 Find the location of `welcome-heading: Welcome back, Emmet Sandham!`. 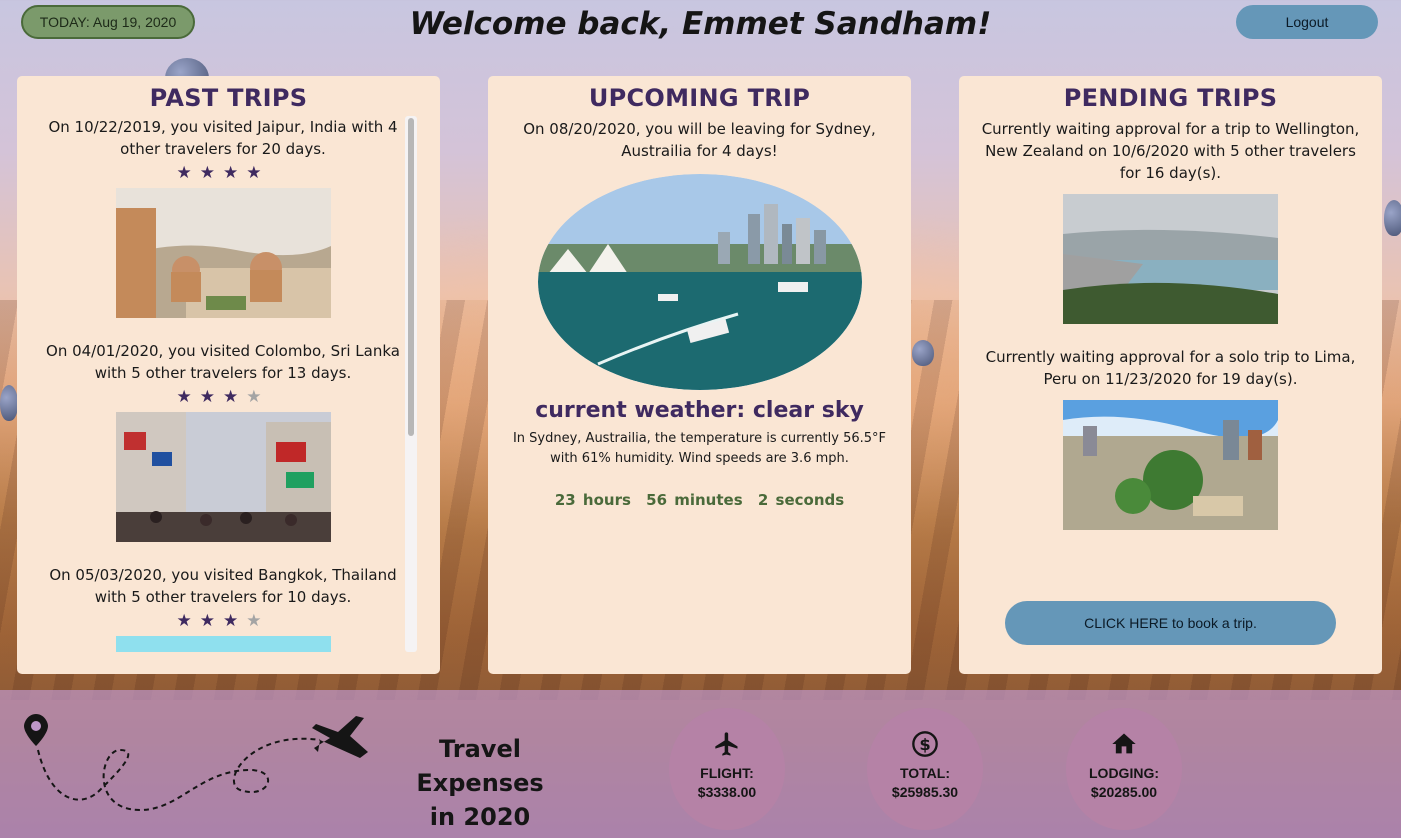

welcome-heading: Welcome back, Emmet Sandham! is located at coordinates (700, 24).